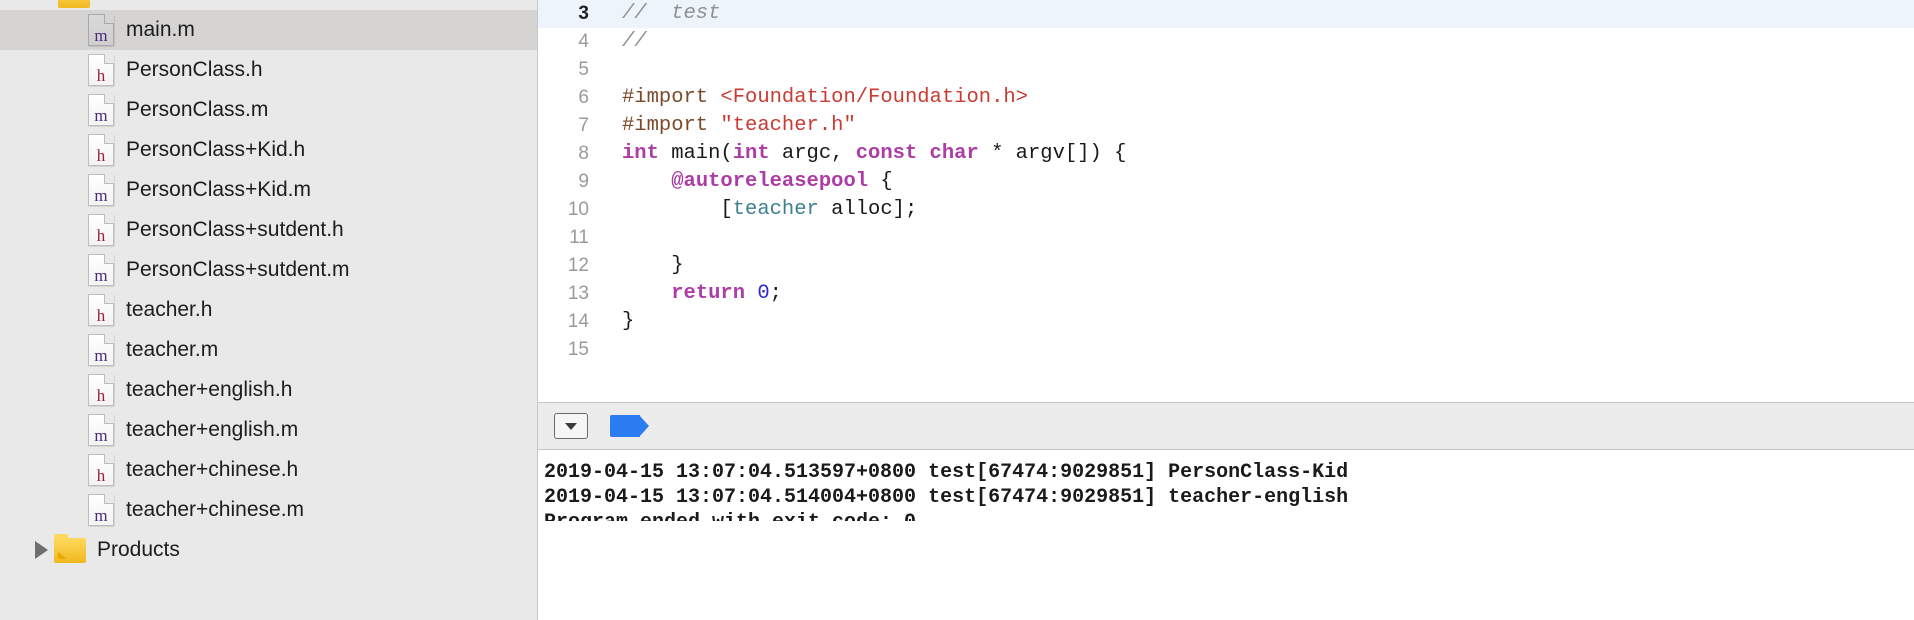 Image resolution: width=1914 pixels, height=620 pixels. Describe the element at coordinates (268, 5) in the screenshot. I see `nav-row-clipped-group` at that location.